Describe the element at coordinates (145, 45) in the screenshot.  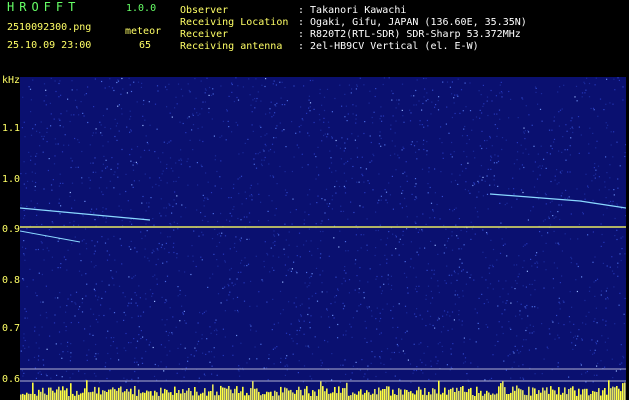
I see `meteor-count: 65` at that location.